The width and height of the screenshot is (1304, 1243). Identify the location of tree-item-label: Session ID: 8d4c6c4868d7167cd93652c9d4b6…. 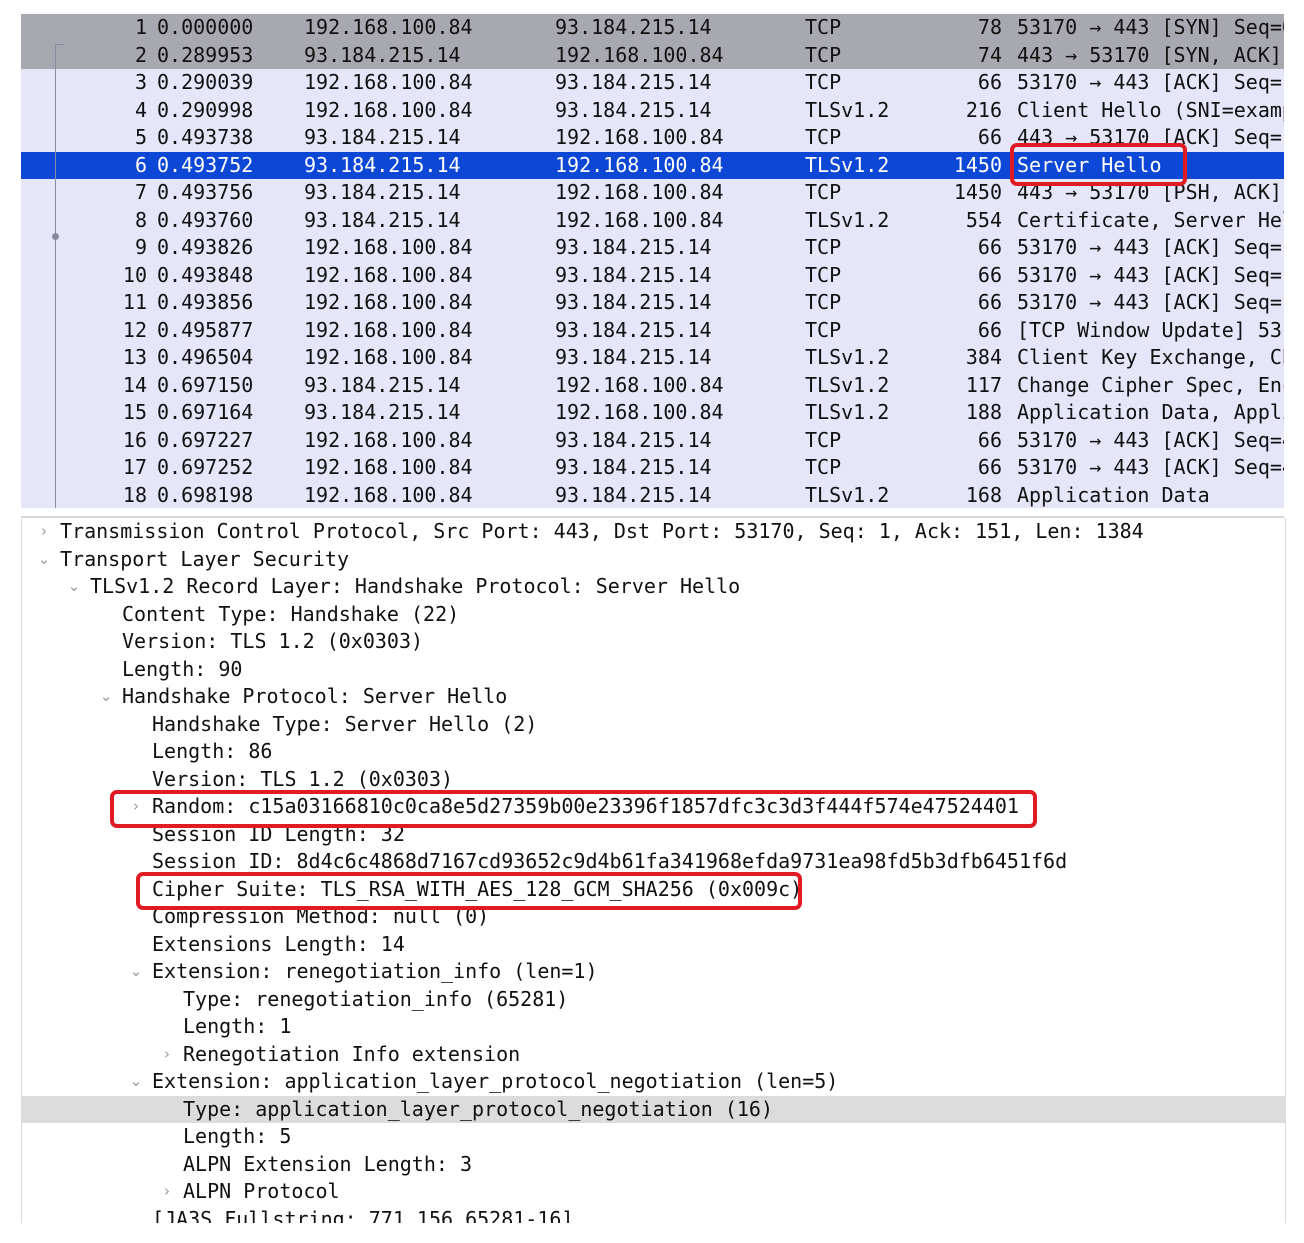
(610, 861).